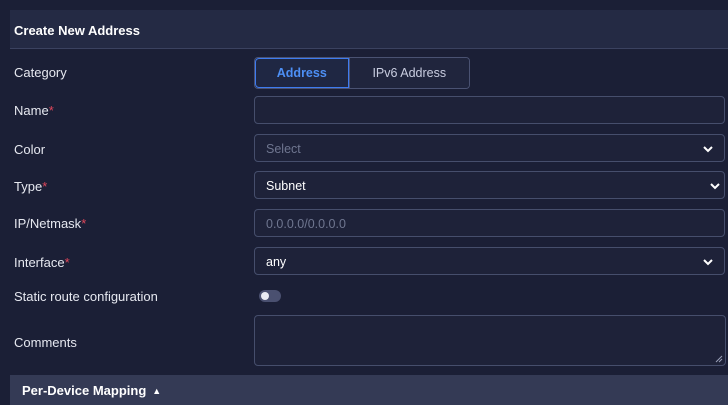 The width and height of the screenshot is (728, 405). What do you see at coordinates (719, 359) in the screenshot?
I see `resize-handle-icon` at bounding box center [719, 359].